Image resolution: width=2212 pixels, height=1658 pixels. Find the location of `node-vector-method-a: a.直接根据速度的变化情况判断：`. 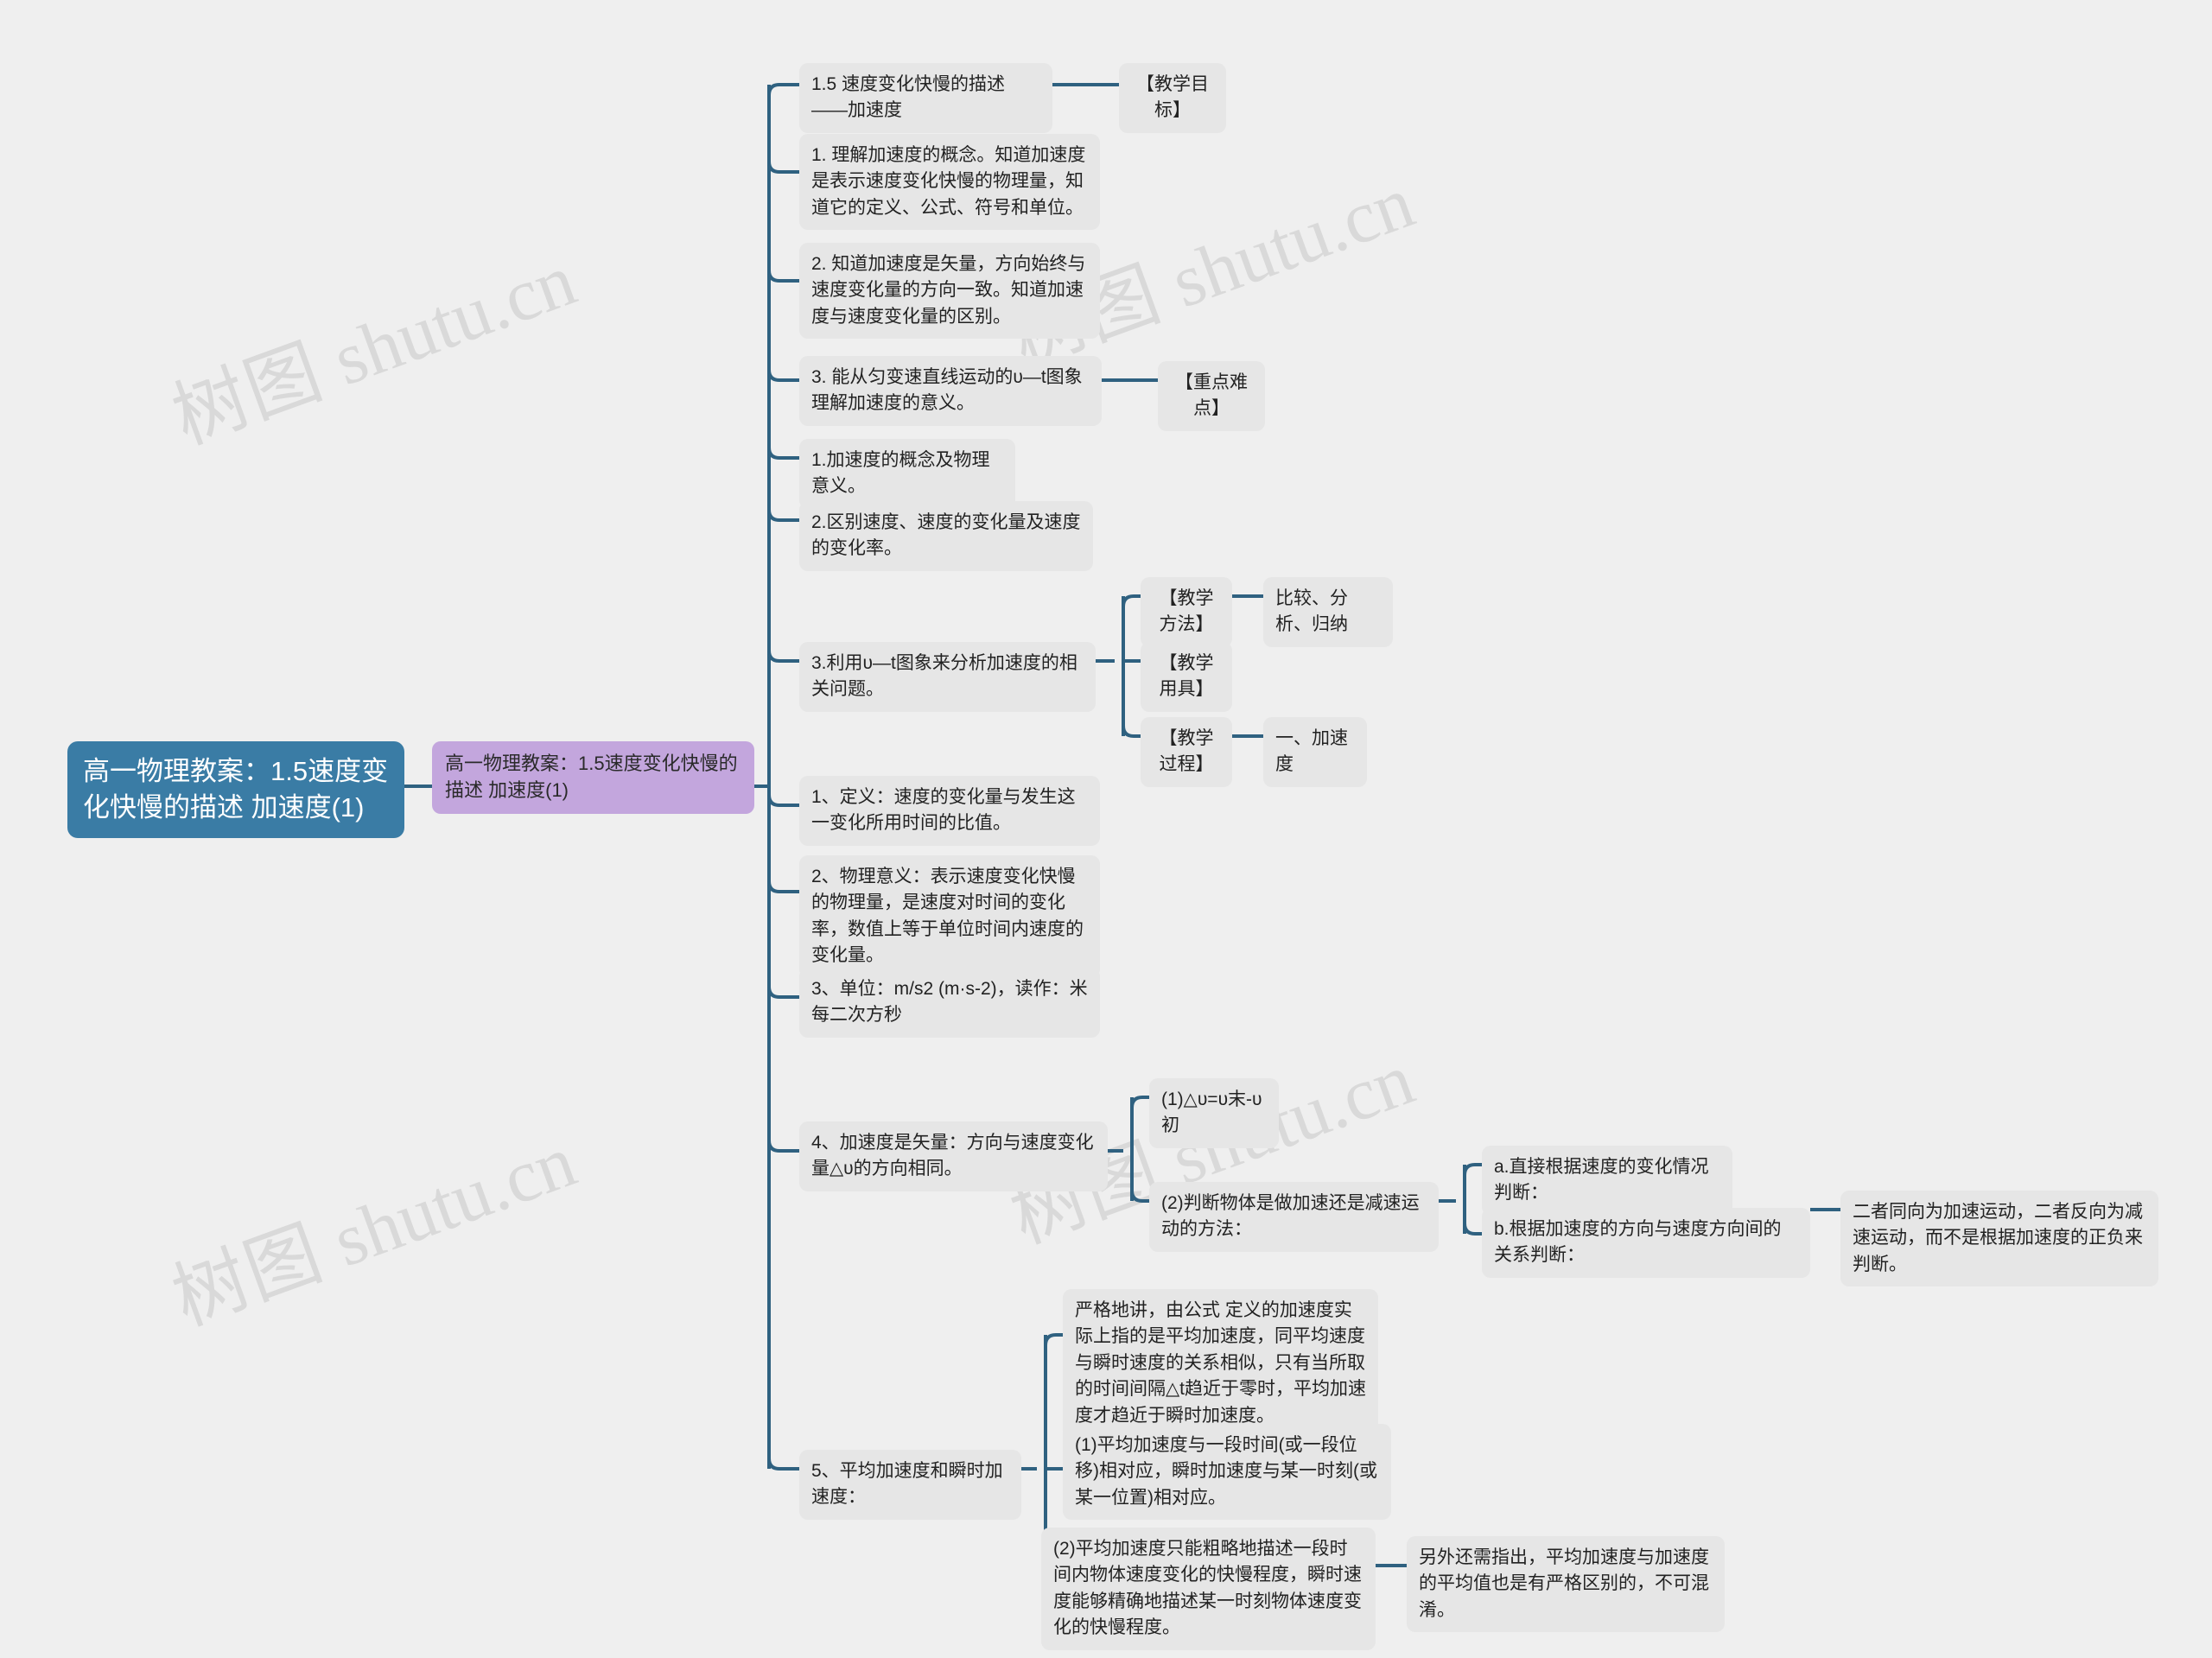

node-vector-method-a: a.直接根据速度的变化情况判断： is located at coordinates (1607, 1181).